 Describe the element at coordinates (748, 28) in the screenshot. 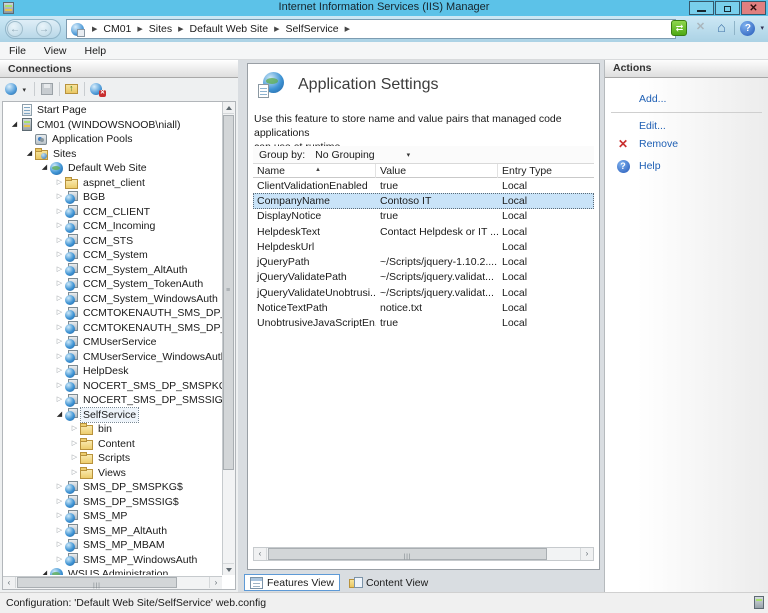

I see `help-icon: ?` at that location.